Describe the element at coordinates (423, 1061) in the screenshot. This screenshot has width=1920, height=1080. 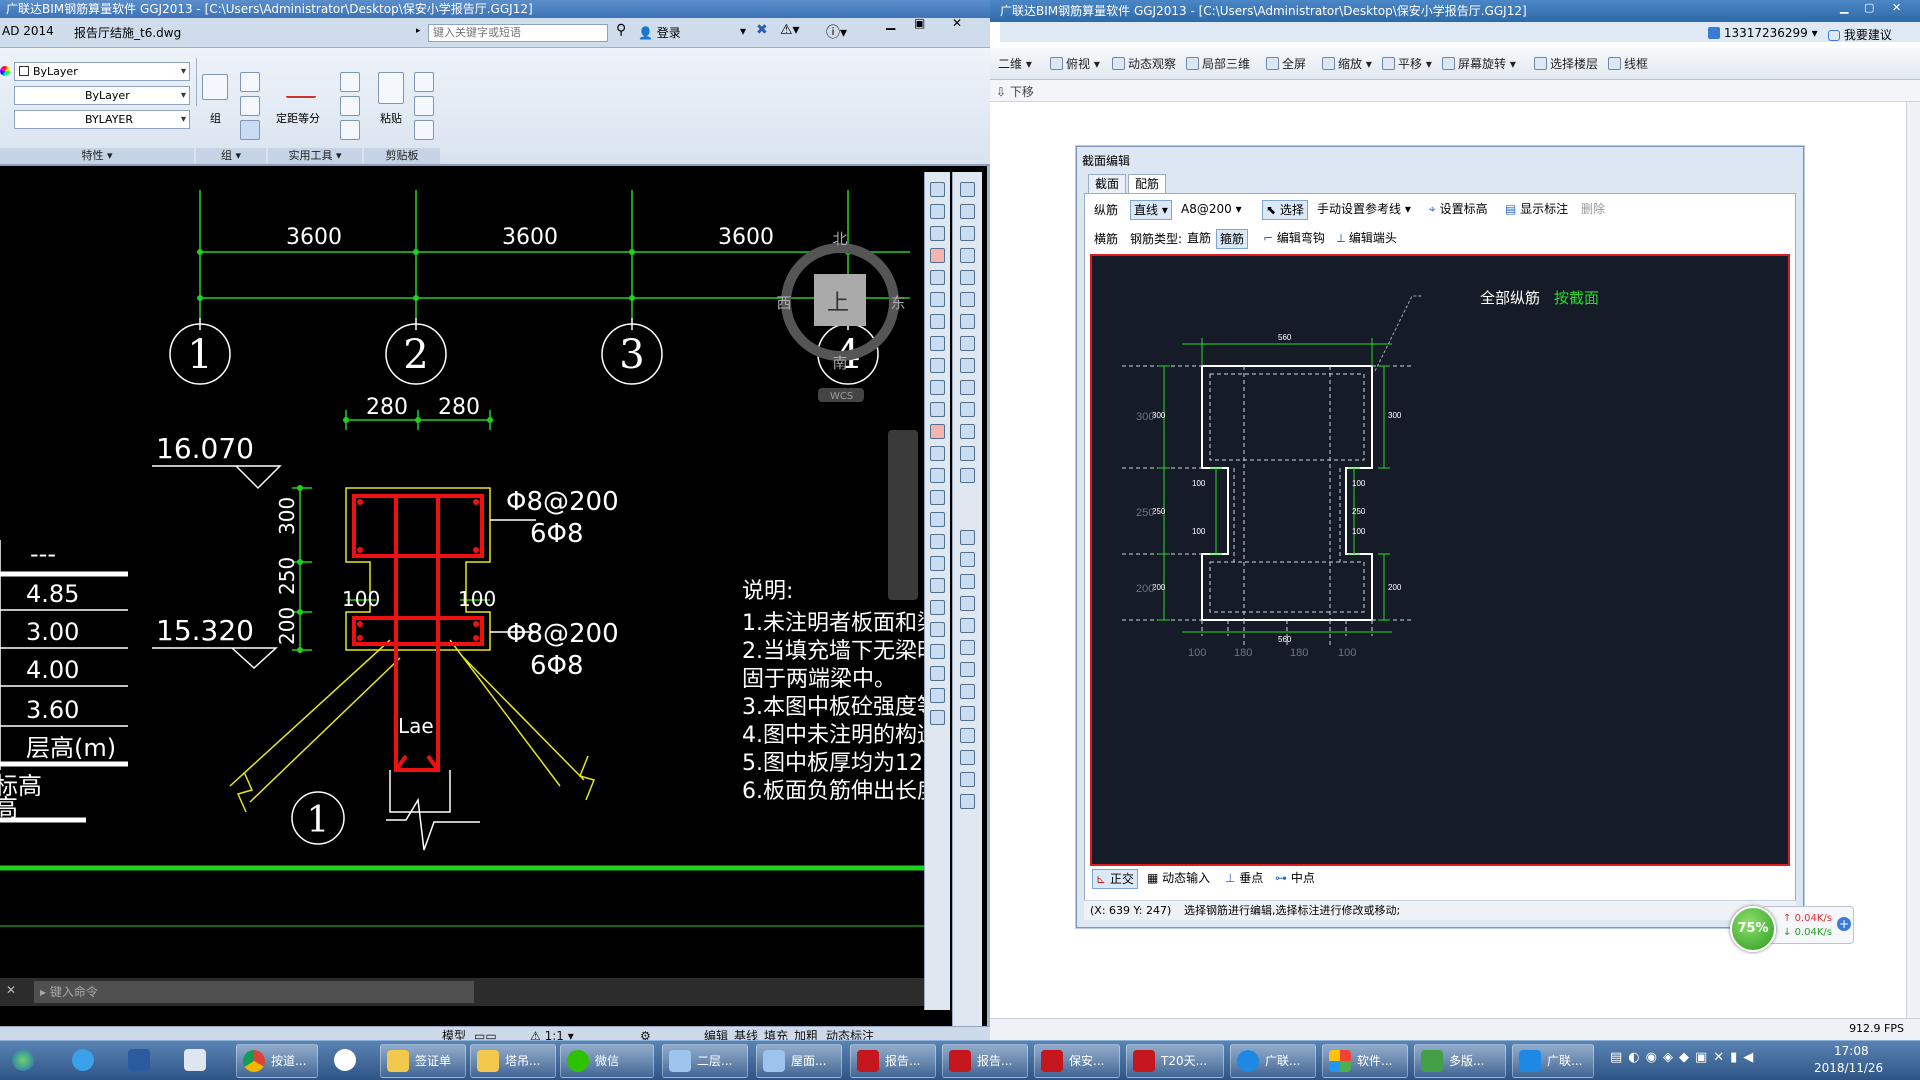
I see `taskbar-item-2: 签证单` at that location.